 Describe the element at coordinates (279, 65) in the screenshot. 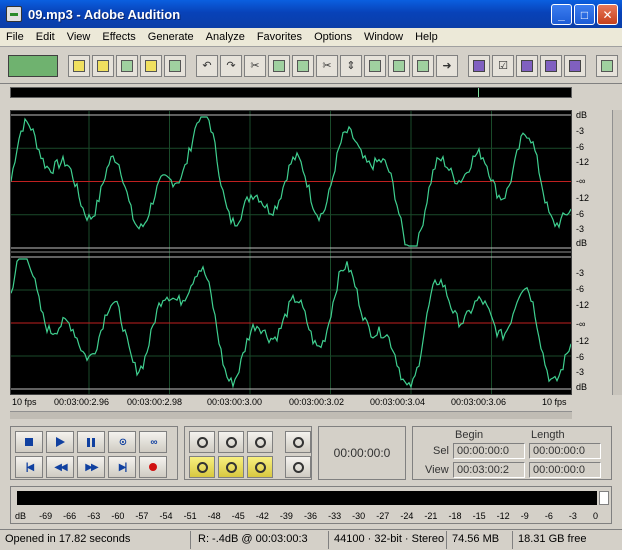

I see `copy-button` at that location.